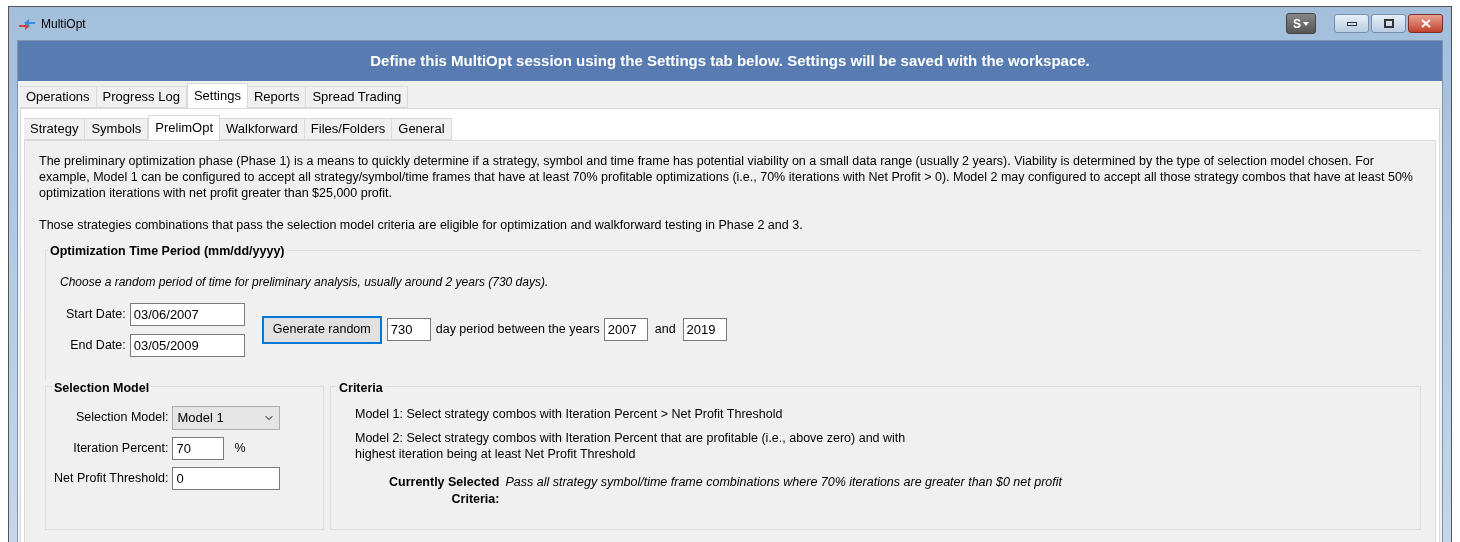  What do you see at coordinates (625, 330) in the screenshot?
I see `start-year-field: 2007` at bounding box center [625, 330].